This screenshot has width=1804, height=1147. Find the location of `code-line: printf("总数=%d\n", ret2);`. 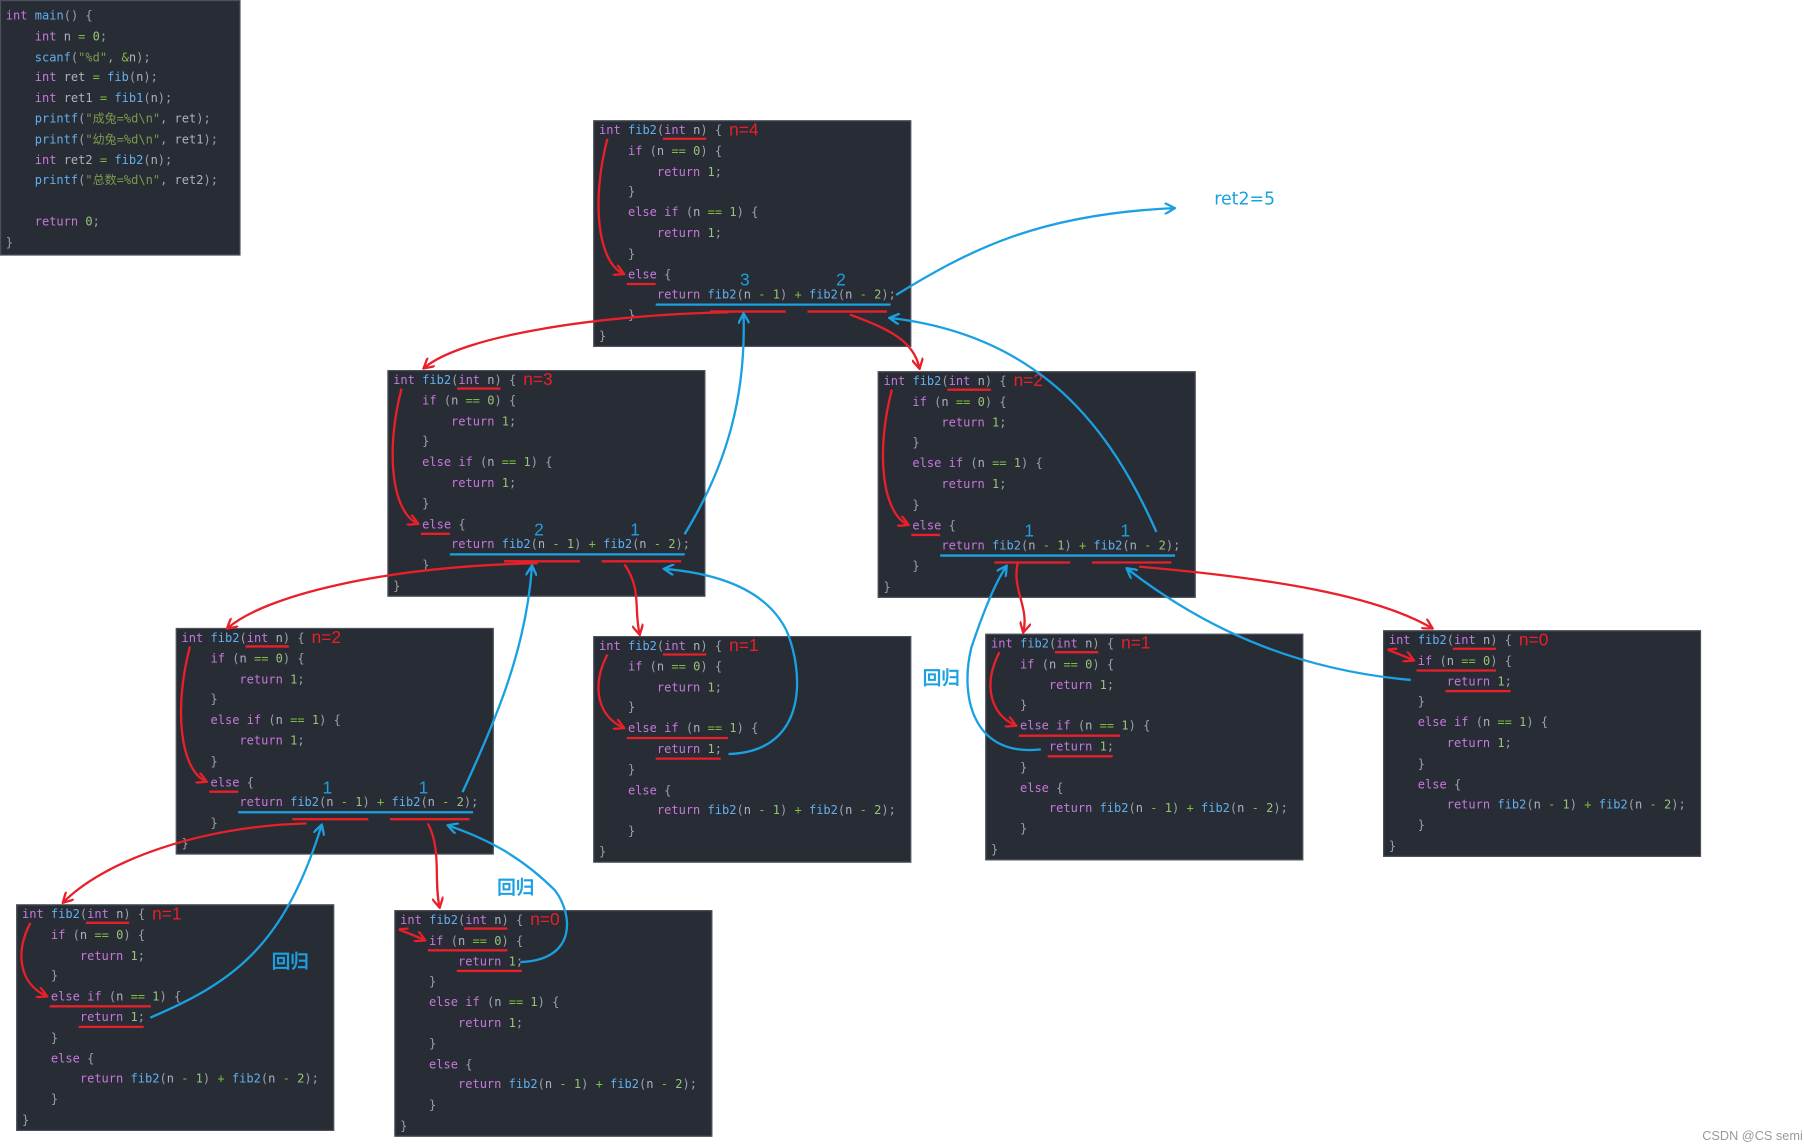

code-line: printf("总数=%d\n", ret2); is located at coordinates (126, 180).